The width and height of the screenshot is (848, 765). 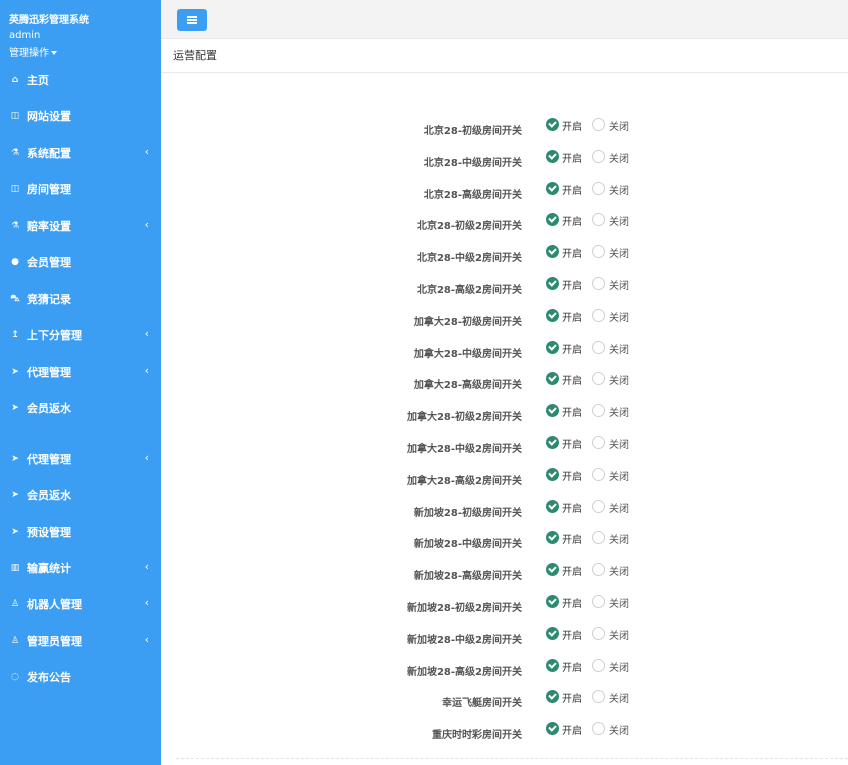 I want to click on sidebar-item: ◌ 发布公告, so click(x=80, y=677).